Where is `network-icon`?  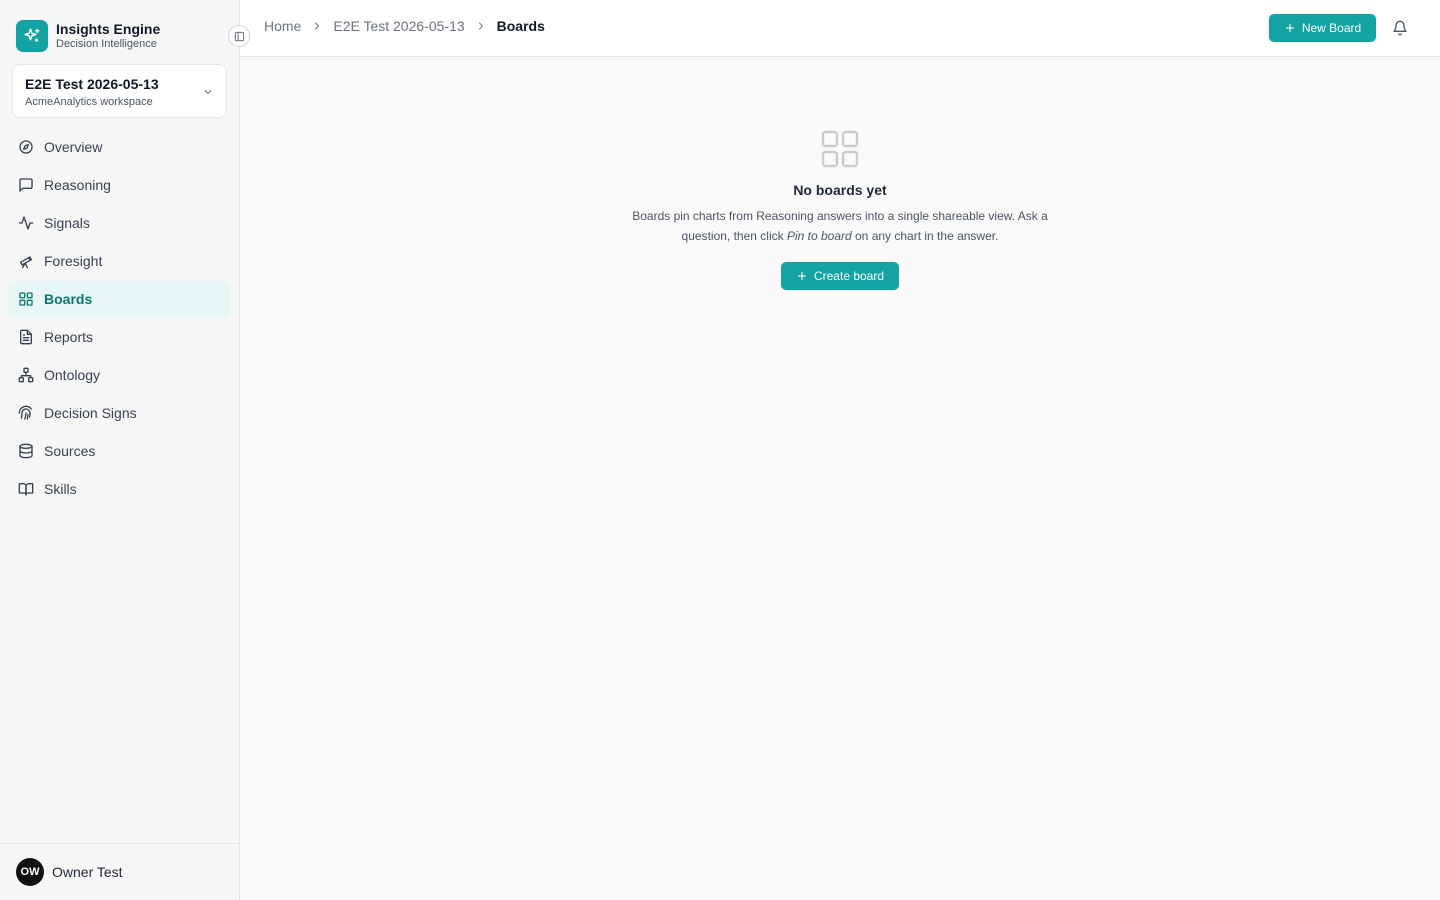 network-icon is located at coordinates (26, 375).